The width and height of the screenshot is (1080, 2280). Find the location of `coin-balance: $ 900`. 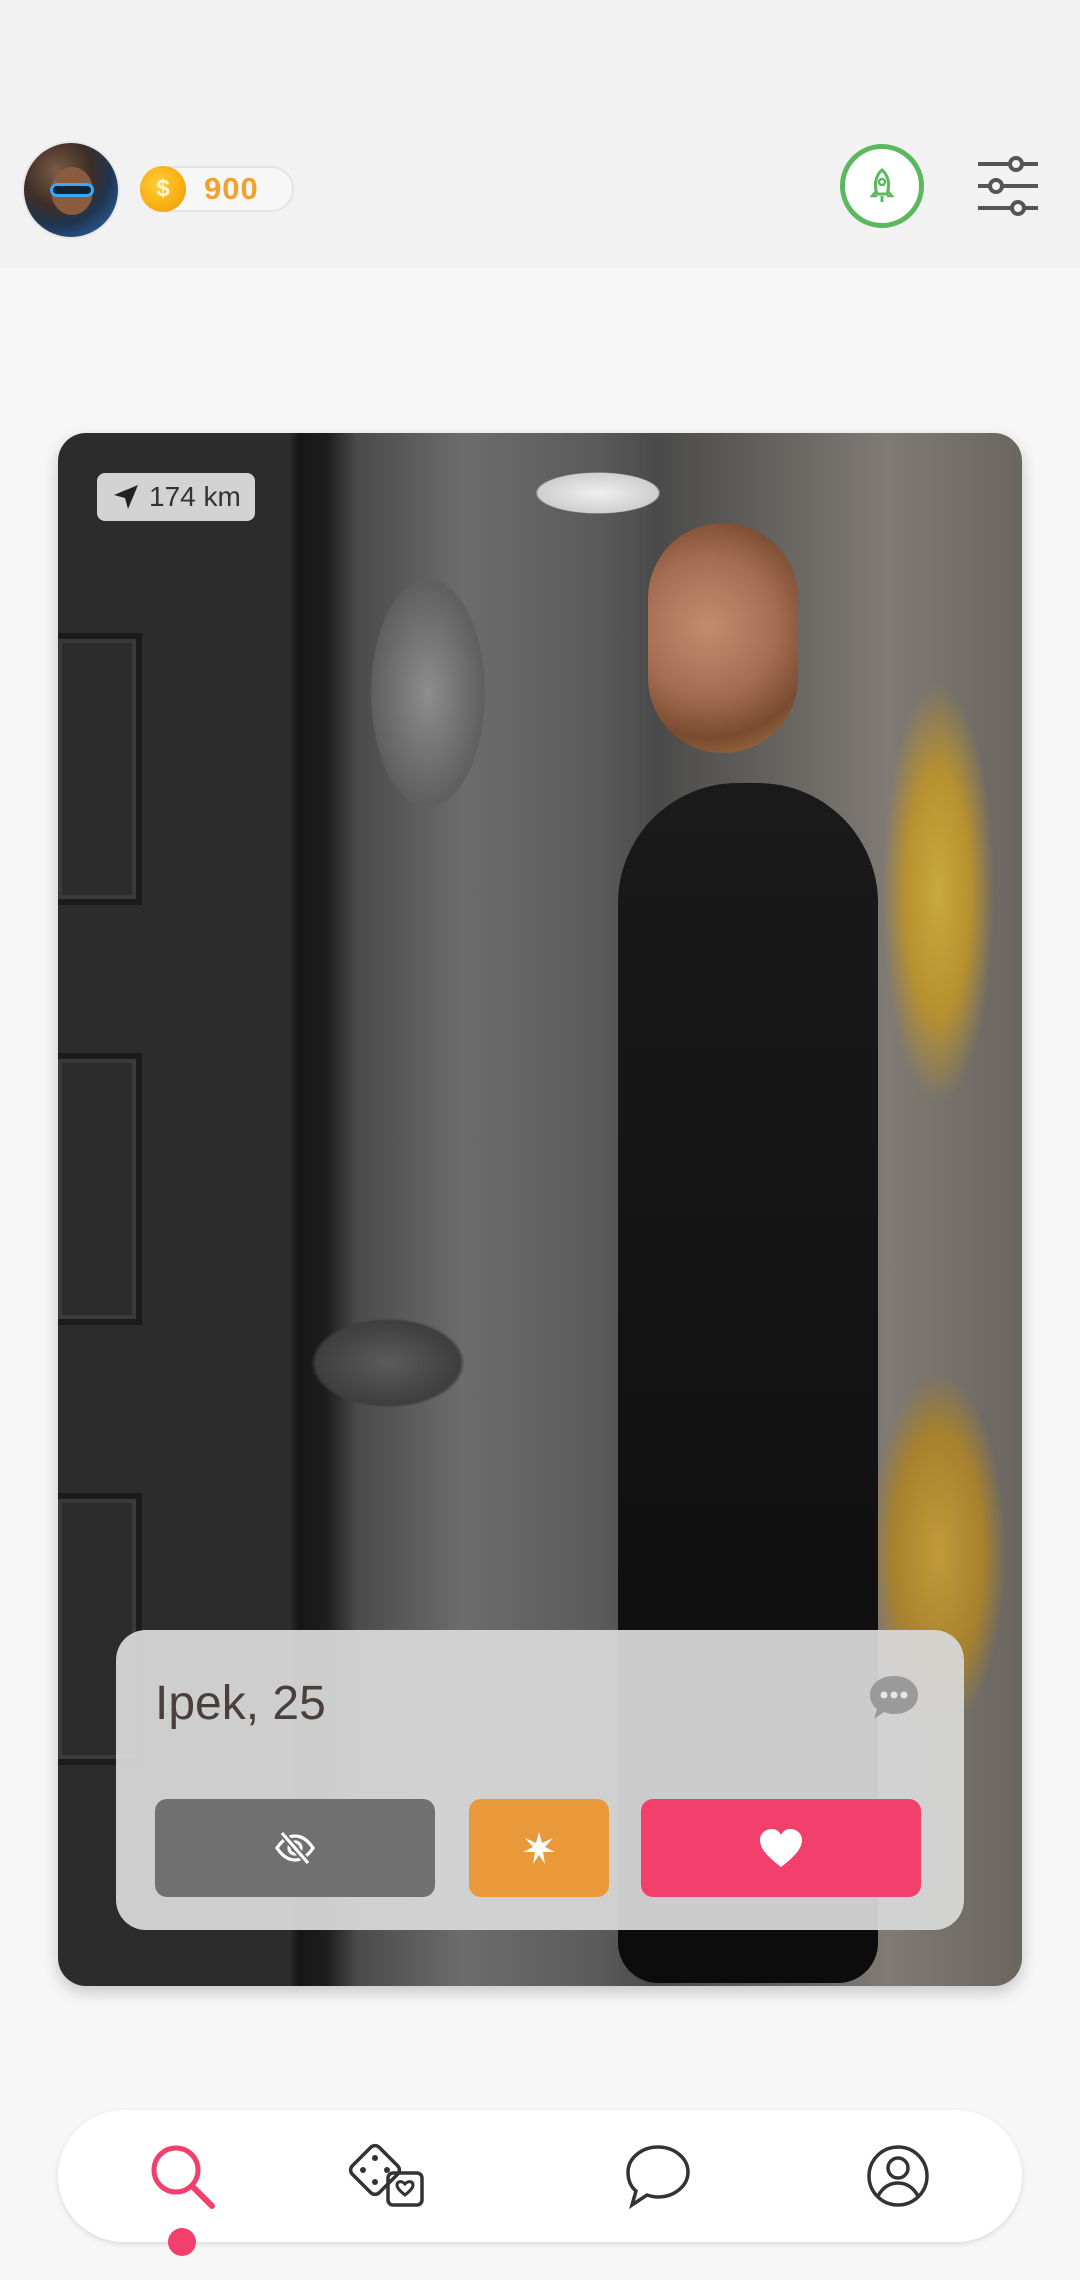

coin-balance: $ 900 is located at coordinates (217, 189).